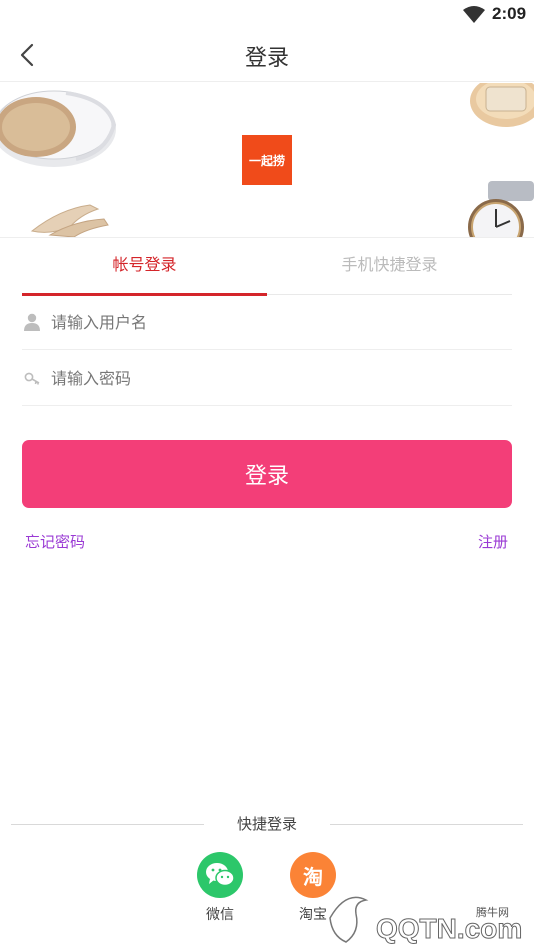 The width and height of the screenshot is (534, 949). What do you see at coordinates (266, 58) in the screenshot?
I see `page-title: 登录` at bounding box center [266, 58].